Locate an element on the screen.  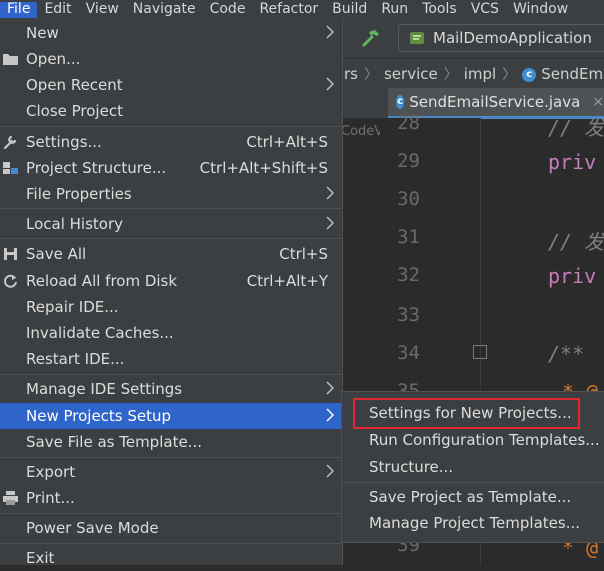
wrench-icon is located at coordinates (10, 142).